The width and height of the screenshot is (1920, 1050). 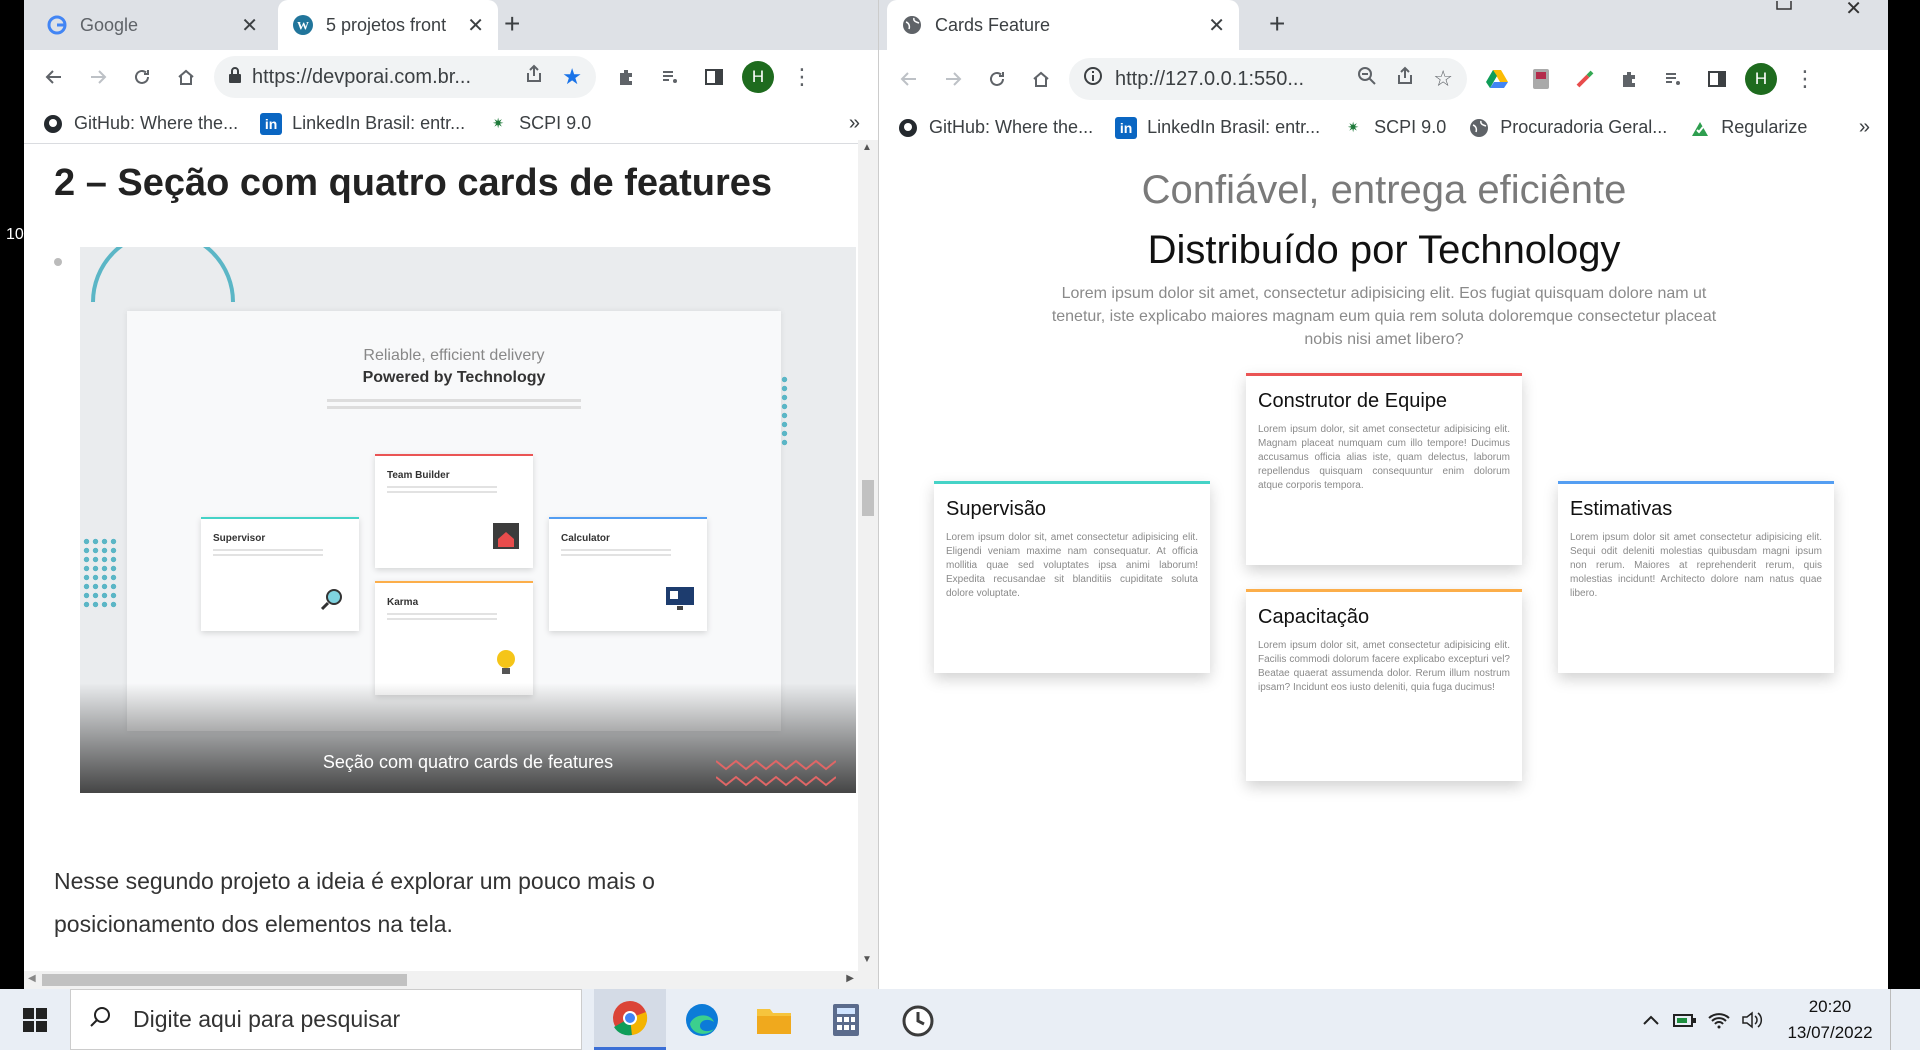 What do you see at coordinates (1830, 1020) in the screenshot?
I see `clock: 20:20 13/07/2022` at bounding box center [1830, 1020].